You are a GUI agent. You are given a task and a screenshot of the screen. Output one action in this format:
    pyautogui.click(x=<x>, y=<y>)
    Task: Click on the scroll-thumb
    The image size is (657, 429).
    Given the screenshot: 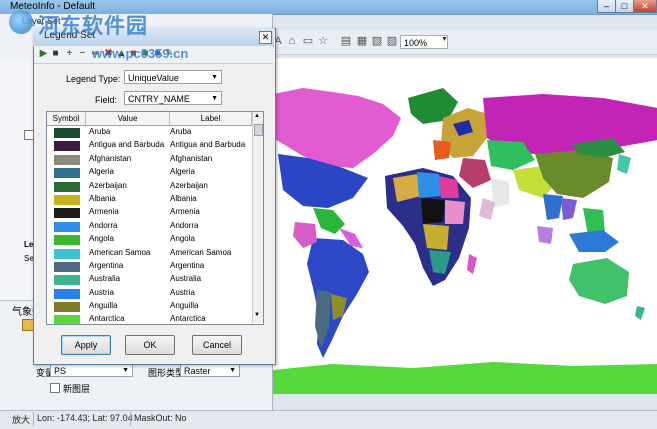 What is the action you would take?
    pyautogui.click(x=258, y=130)
    